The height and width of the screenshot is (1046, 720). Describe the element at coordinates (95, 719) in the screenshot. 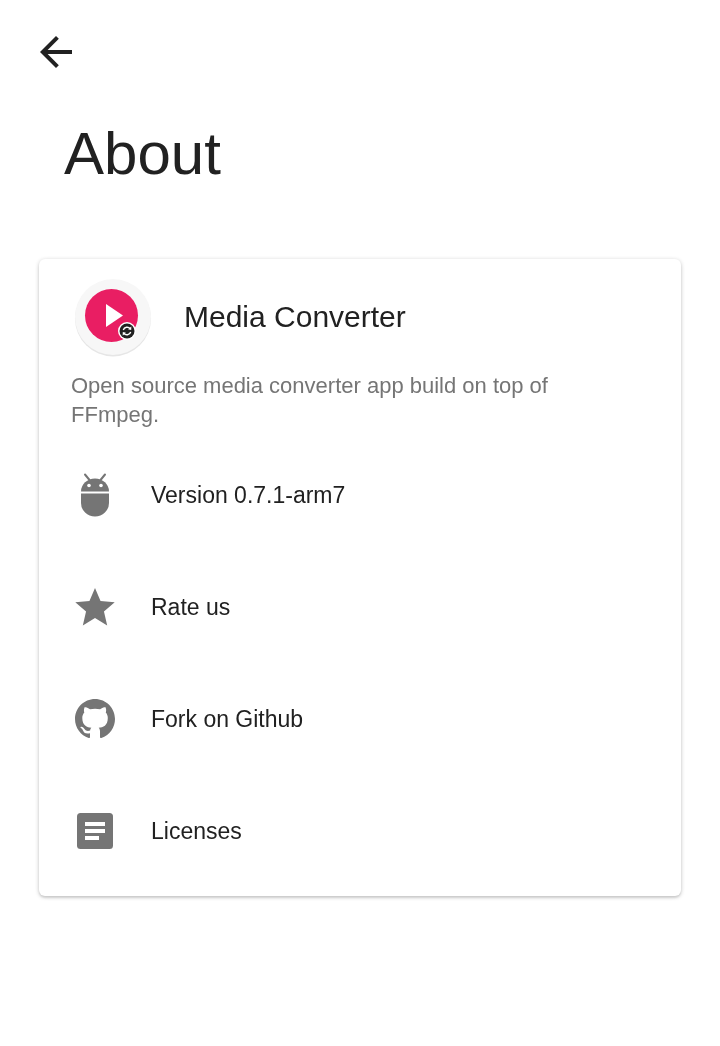

I see `github-icon` at that location.